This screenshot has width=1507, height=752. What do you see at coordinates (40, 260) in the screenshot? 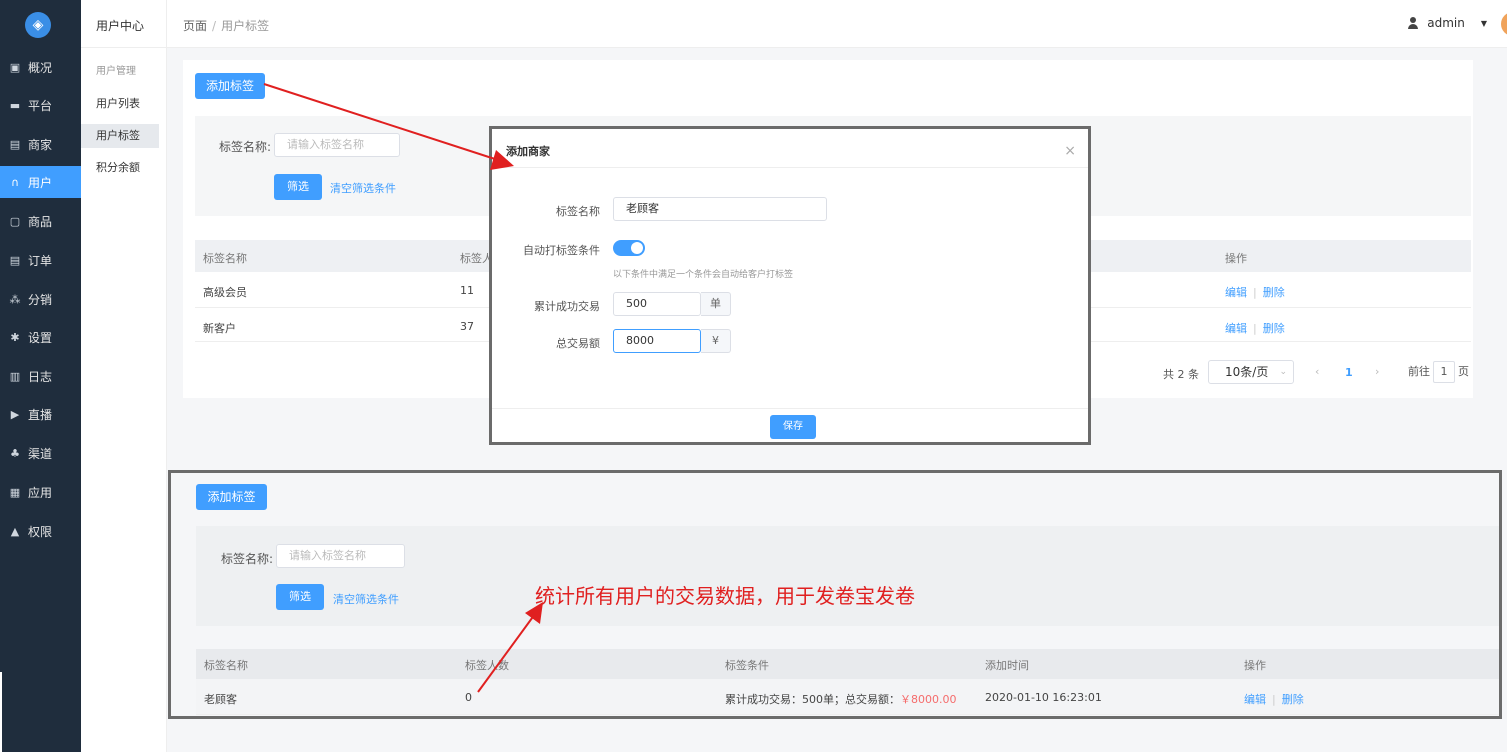
I see `sidebar-item-order: ▤ 订单` at bounding box center [40, 260].